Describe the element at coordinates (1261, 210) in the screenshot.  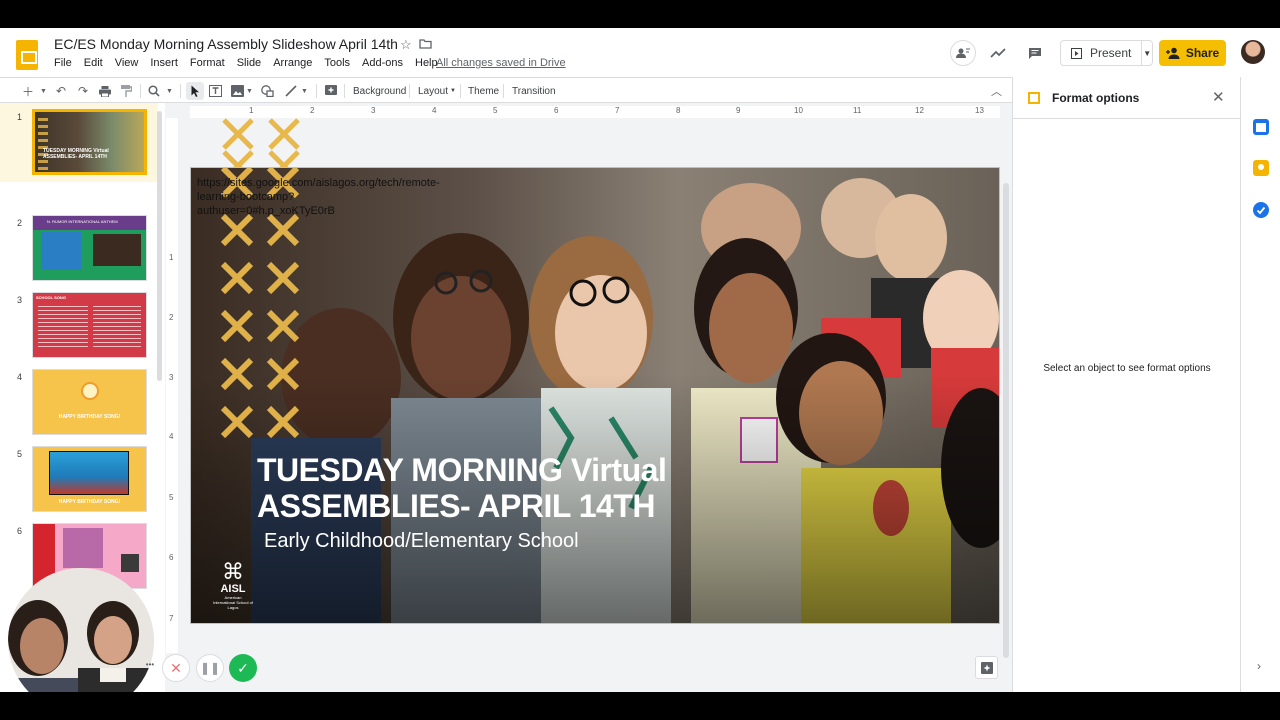
I see `tasks-icon` at that location.